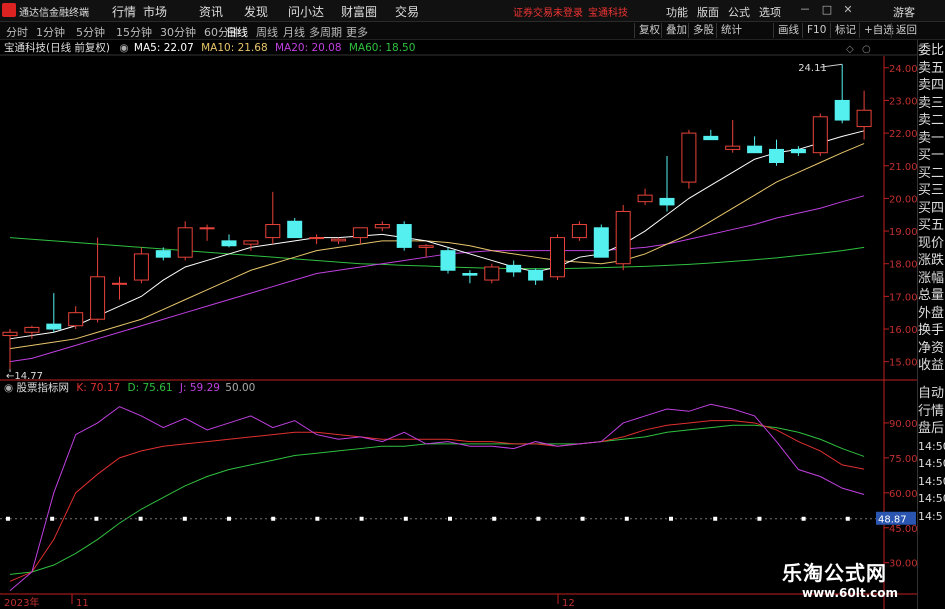 The height and width of the screenshot is (609, 945). I want to click on settings-icon: ◉, so click(123, 48).